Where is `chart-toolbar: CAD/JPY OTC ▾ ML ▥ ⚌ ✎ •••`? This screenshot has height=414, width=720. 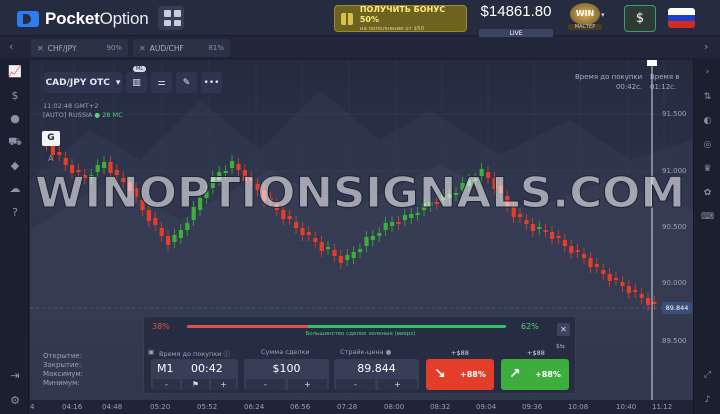 chart-toolbar: CAD/JPY OTC ▾ ML ▥ ⚌ ✎ ••• is located at coordinates (133, 79).